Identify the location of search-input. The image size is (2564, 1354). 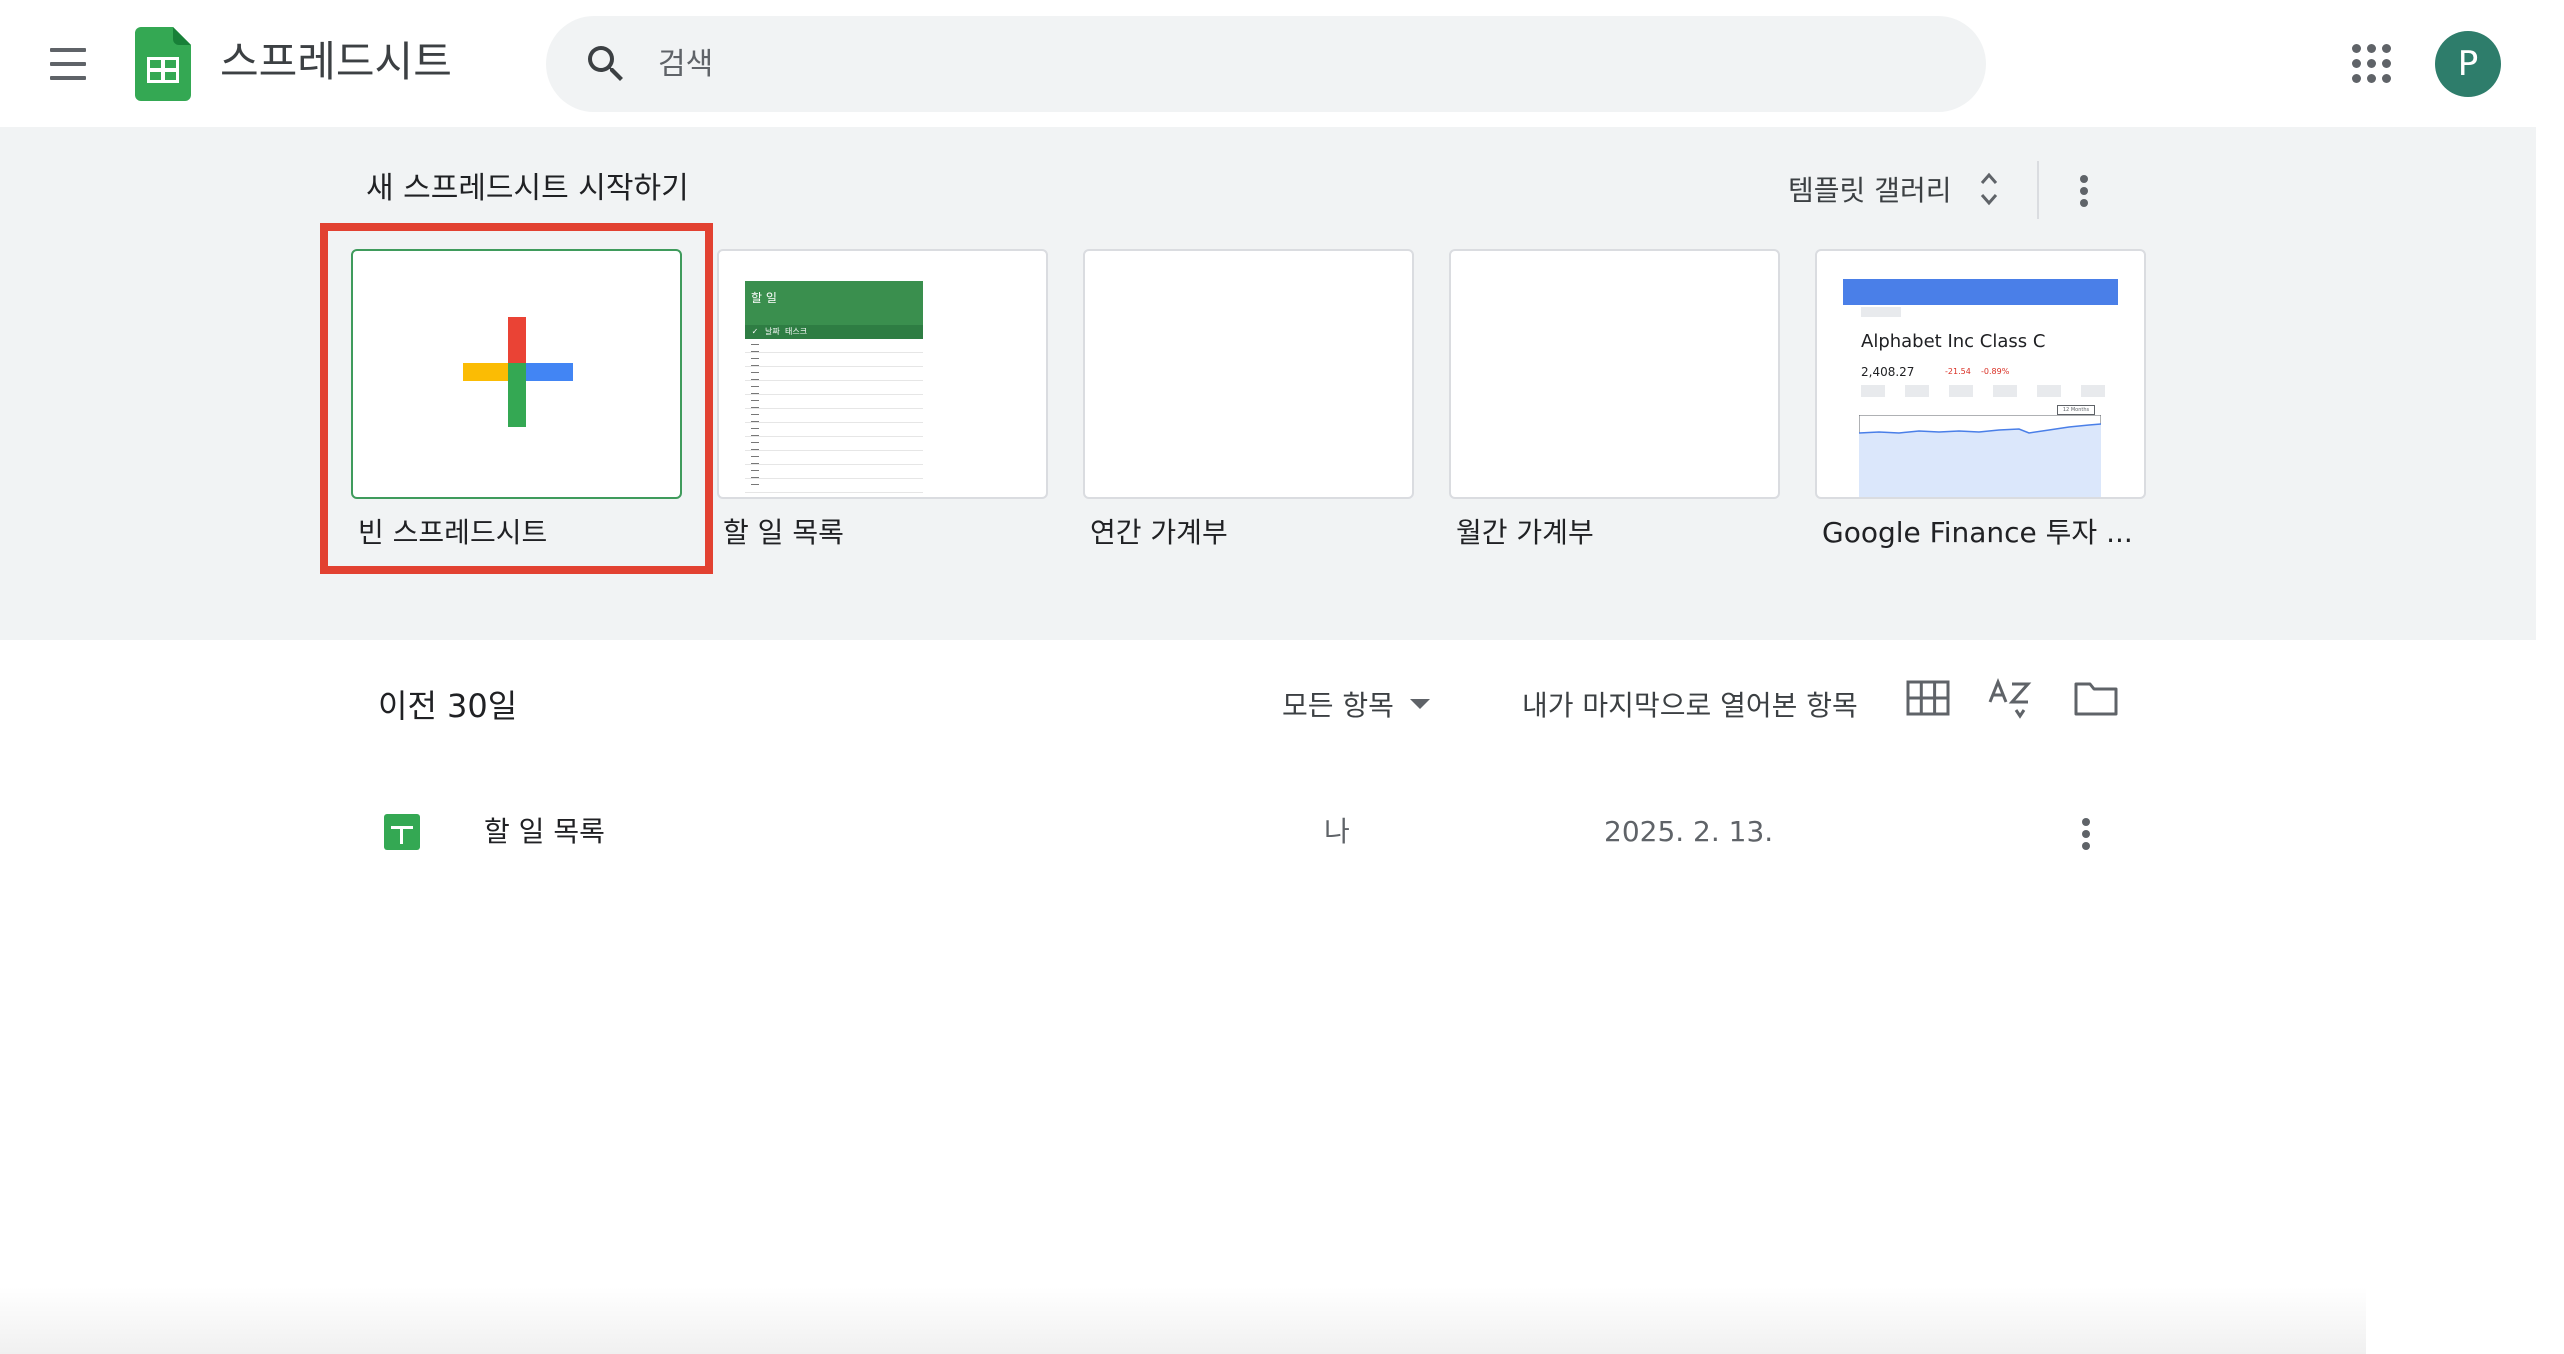
(1298, 64).